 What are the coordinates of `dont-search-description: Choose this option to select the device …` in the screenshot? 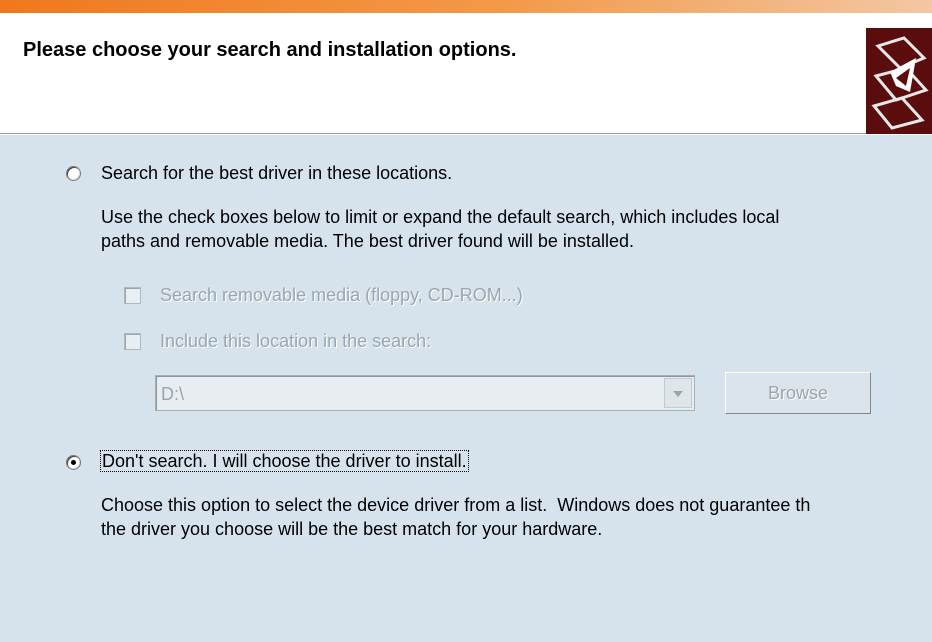 It's located at (456, 517).